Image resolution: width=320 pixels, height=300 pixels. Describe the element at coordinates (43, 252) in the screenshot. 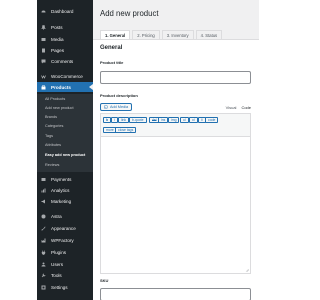

I see `plugin-icon` at that location.